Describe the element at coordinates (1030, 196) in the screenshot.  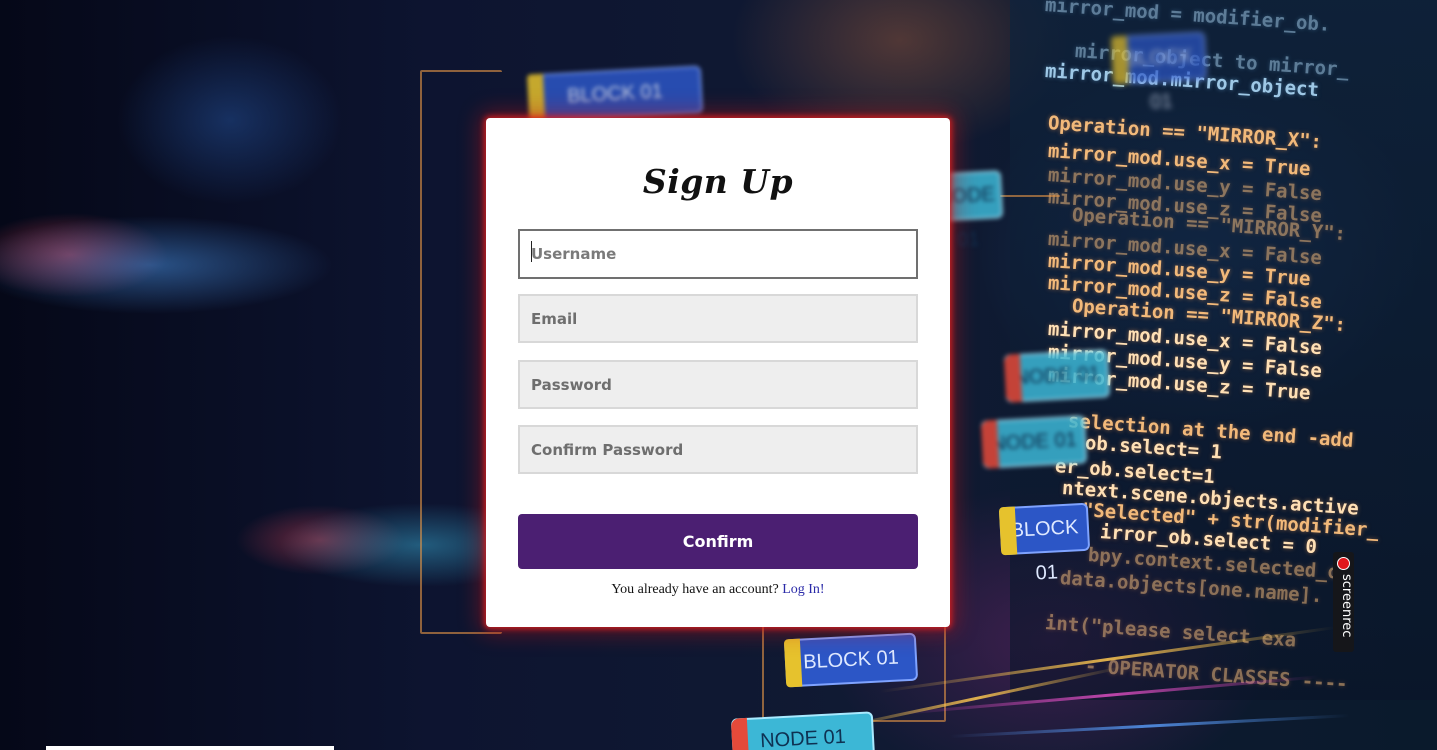
I see `circuit-wire` at that location.